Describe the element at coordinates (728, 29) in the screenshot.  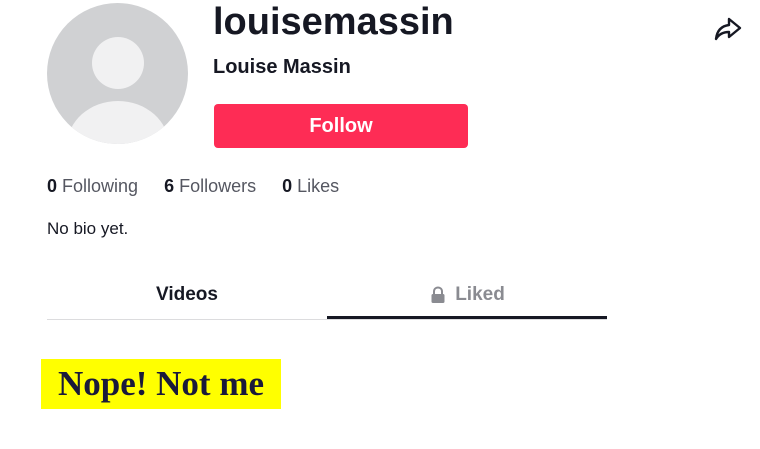
I see `share-arrow-icon` at that location.